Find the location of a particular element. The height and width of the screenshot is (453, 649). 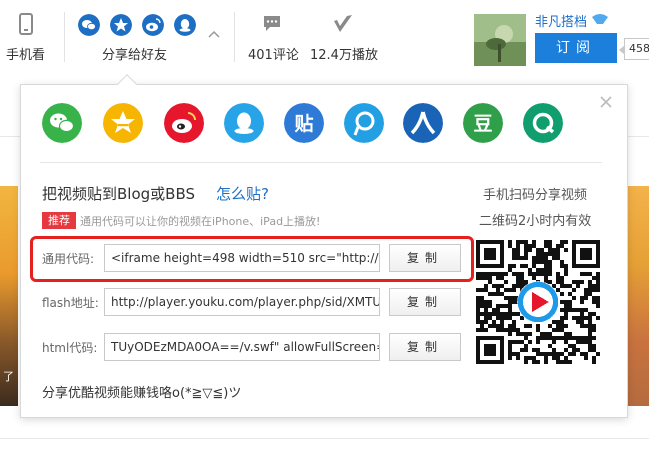

qr-code is located at coordinates (538, 302).